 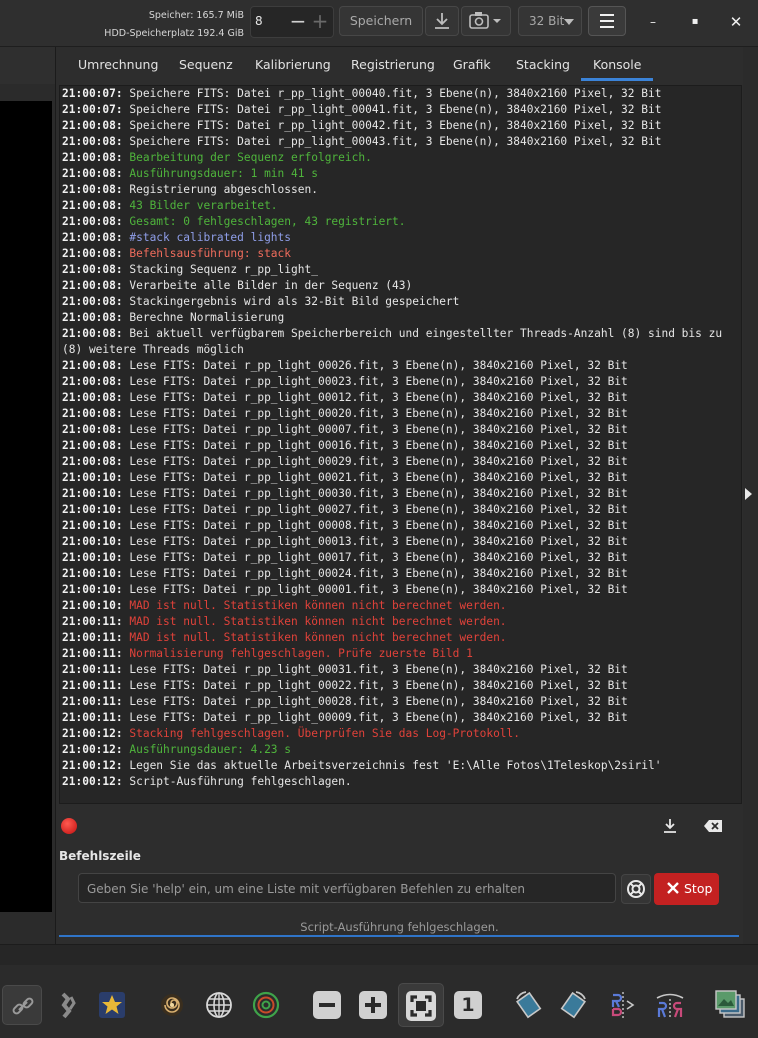 I want to click on expand-panel-icon, so click(x=748, y=494).